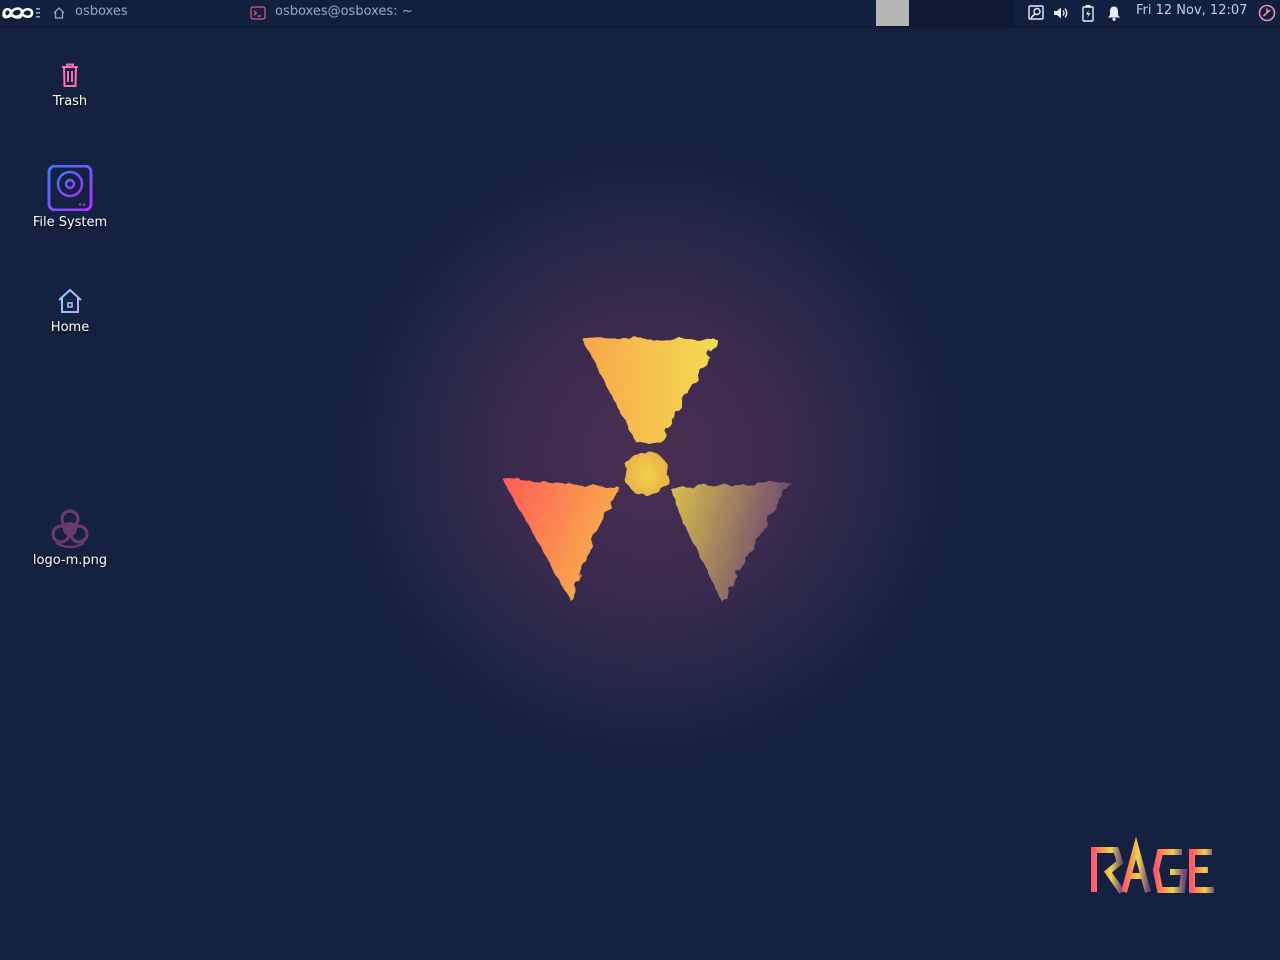  I want to click on trash-label: Trash, so click(70, 101).